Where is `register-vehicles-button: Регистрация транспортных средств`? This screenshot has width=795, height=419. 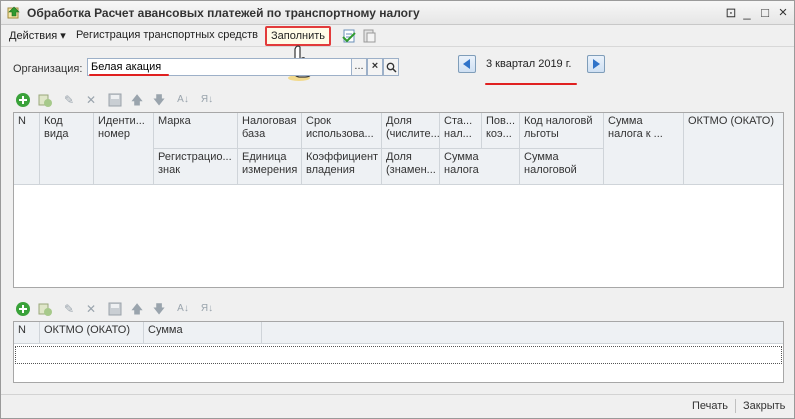
register-vehicles-button: Регистрация транспортных средств is located at coordinates (167, 35).